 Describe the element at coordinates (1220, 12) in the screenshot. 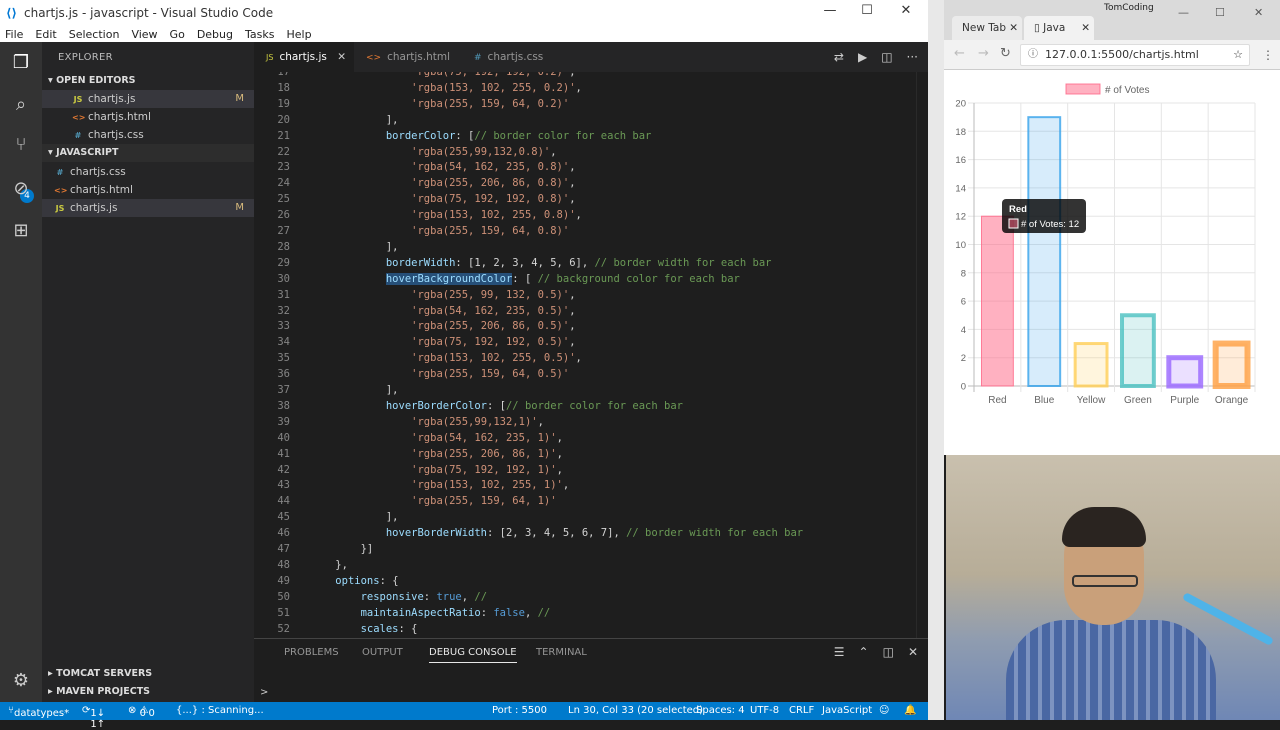

I see `browser-maximize-button: ☐` at that location.